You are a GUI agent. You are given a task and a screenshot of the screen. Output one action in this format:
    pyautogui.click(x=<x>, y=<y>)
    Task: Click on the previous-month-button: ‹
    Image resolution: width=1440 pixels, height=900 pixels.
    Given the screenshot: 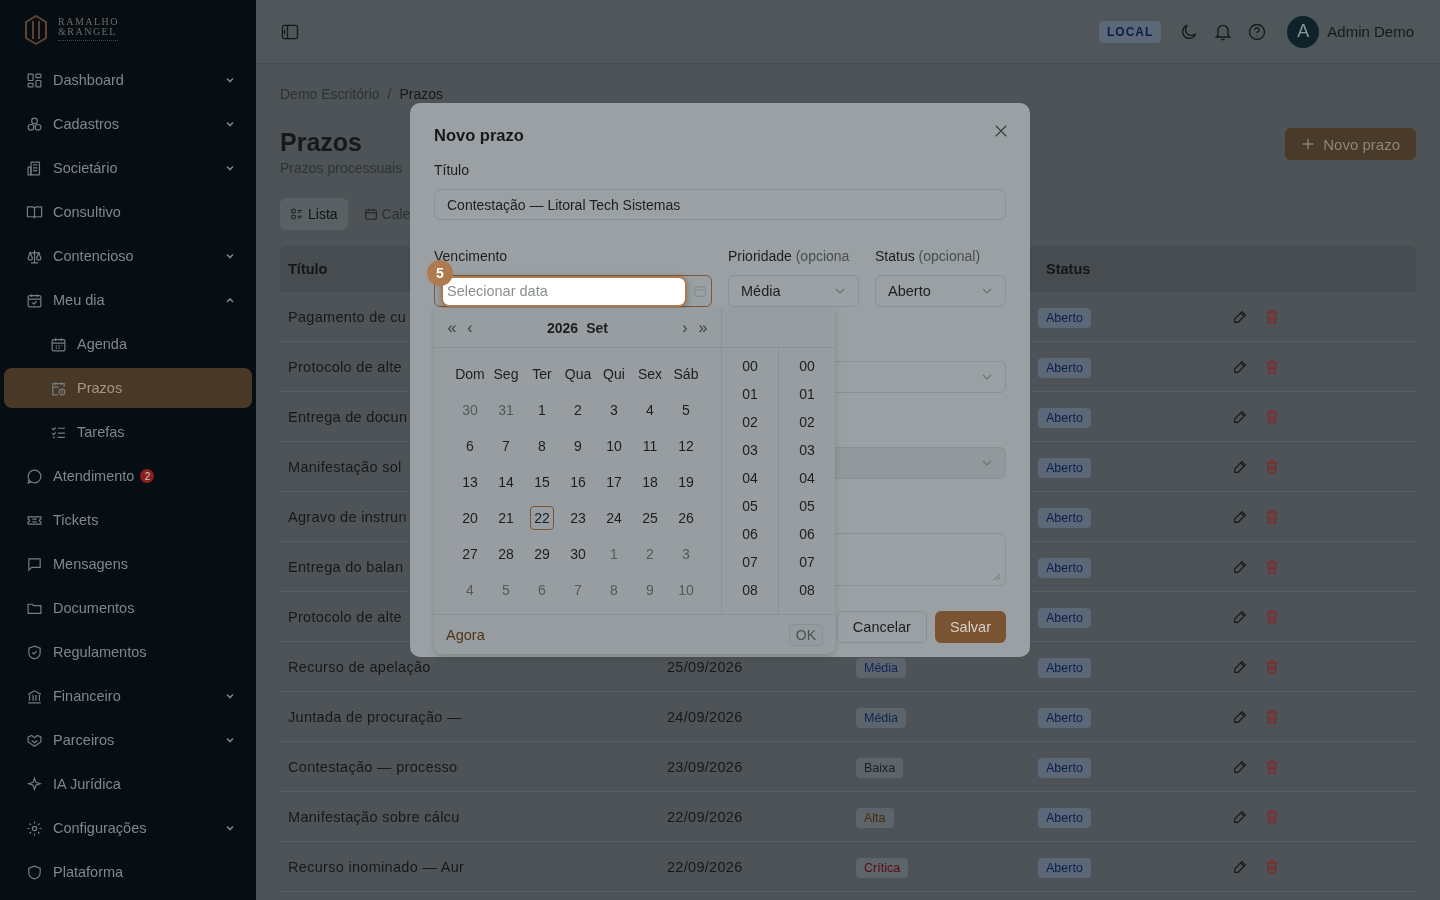 What is the action you would take?
    pyautogui.click(x=470, y=327)
    